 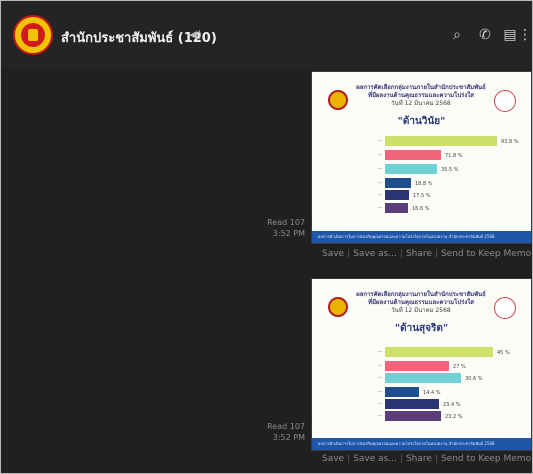 What do you see at coordinates (450, 170) in the screenshot?
I see `bar-value: 35.5 %` at bounding box center [450, 170].